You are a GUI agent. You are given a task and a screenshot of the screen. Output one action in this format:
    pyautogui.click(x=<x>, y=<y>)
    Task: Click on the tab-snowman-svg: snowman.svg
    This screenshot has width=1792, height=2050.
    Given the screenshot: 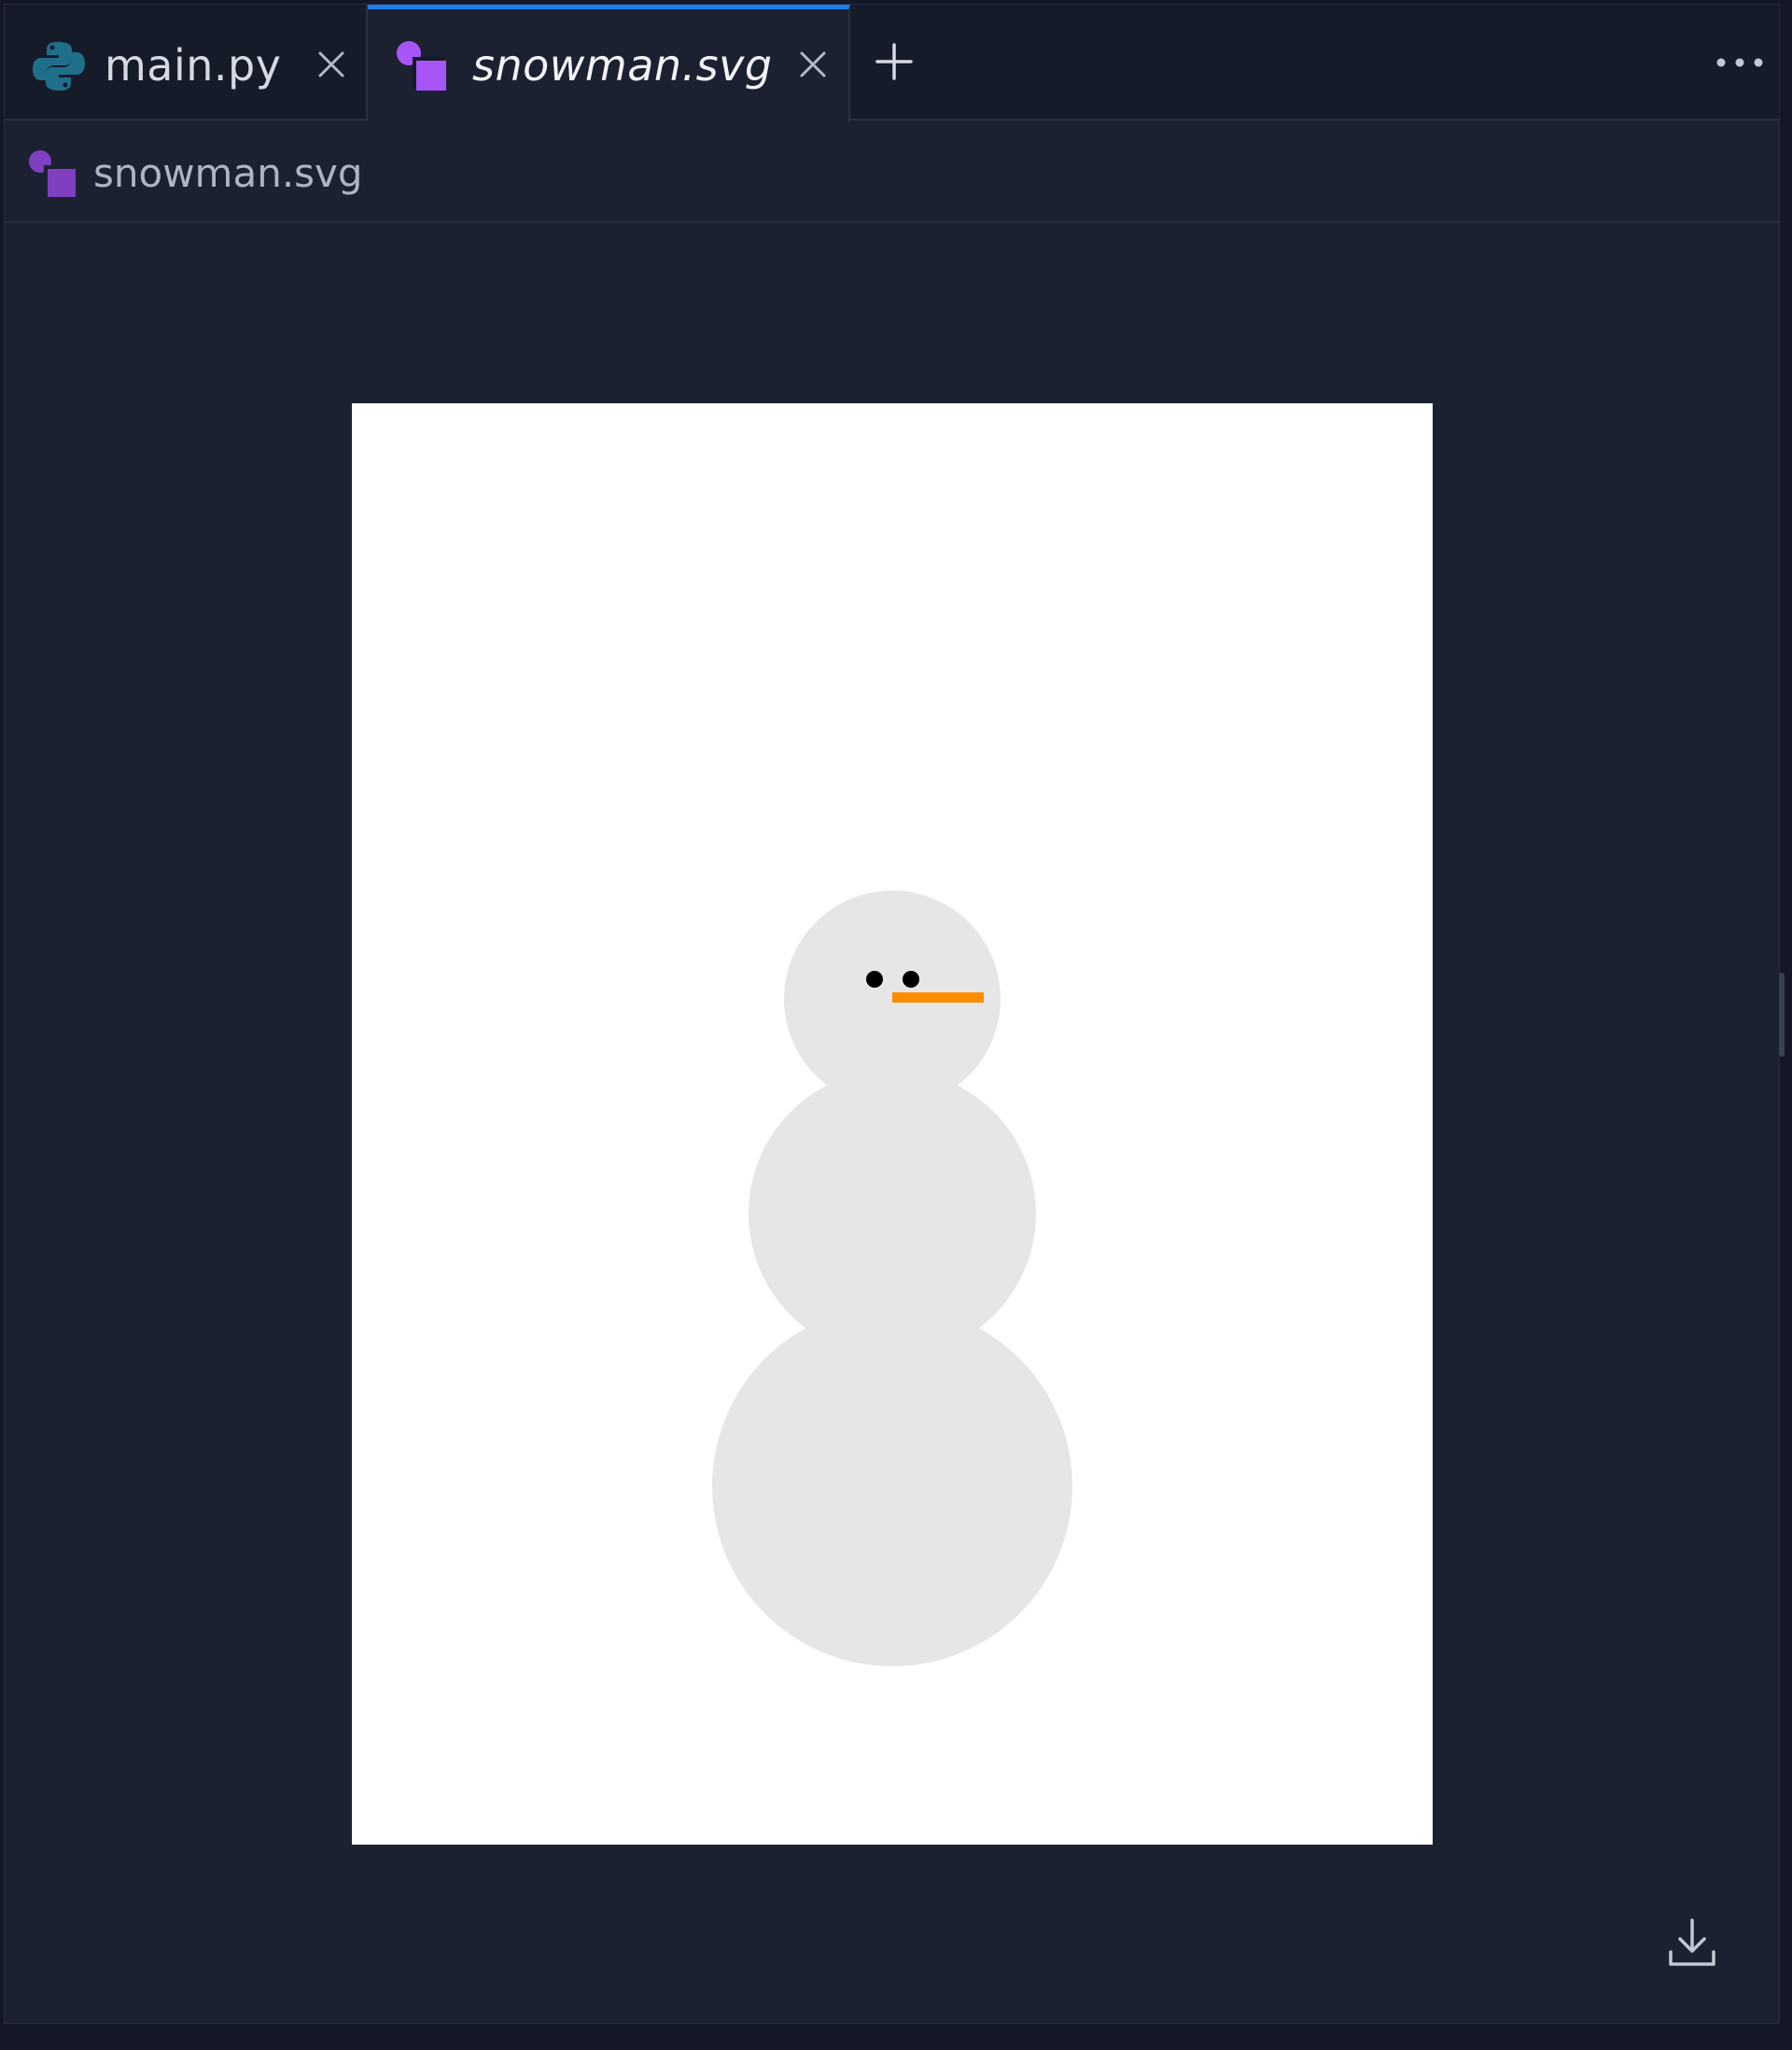 What is the action you would take?
    pyautogui.click(x=609, y=64)
    